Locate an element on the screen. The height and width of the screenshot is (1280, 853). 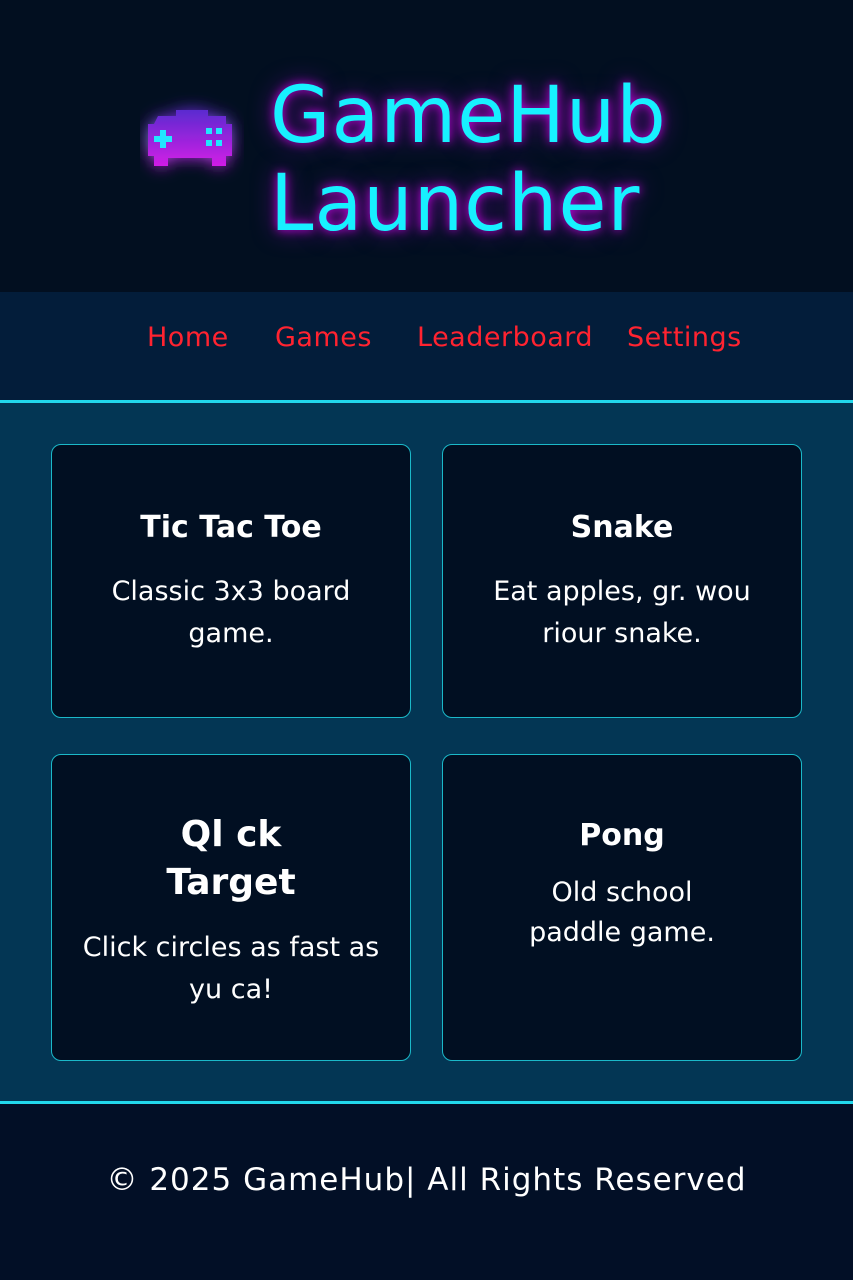
app-title: GameHub Launcher is located at coordinates (520, 160).